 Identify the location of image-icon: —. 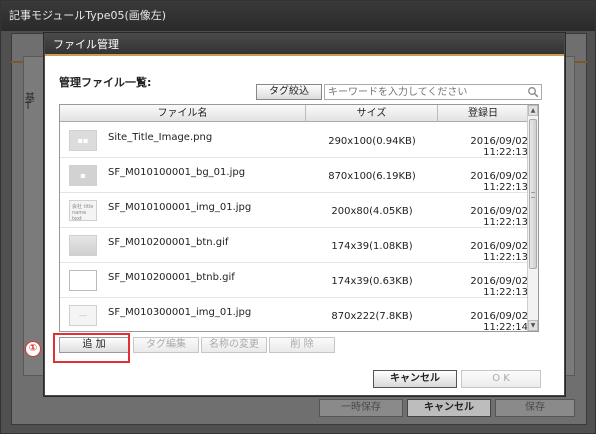
(83, 315).